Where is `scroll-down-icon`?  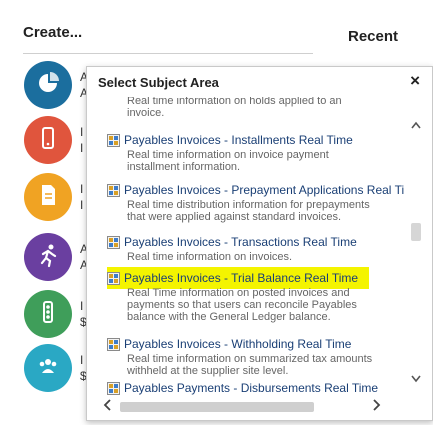 scroll-down-icon is located at coordinates (416, 380).